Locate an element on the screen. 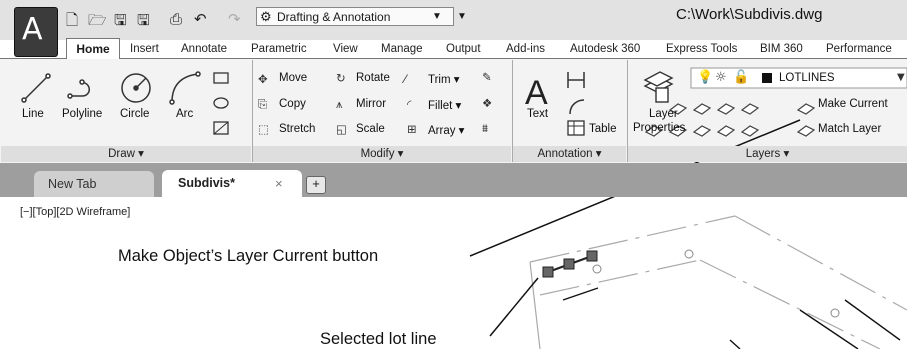  leader-icon is located at coordinates (577, 107).